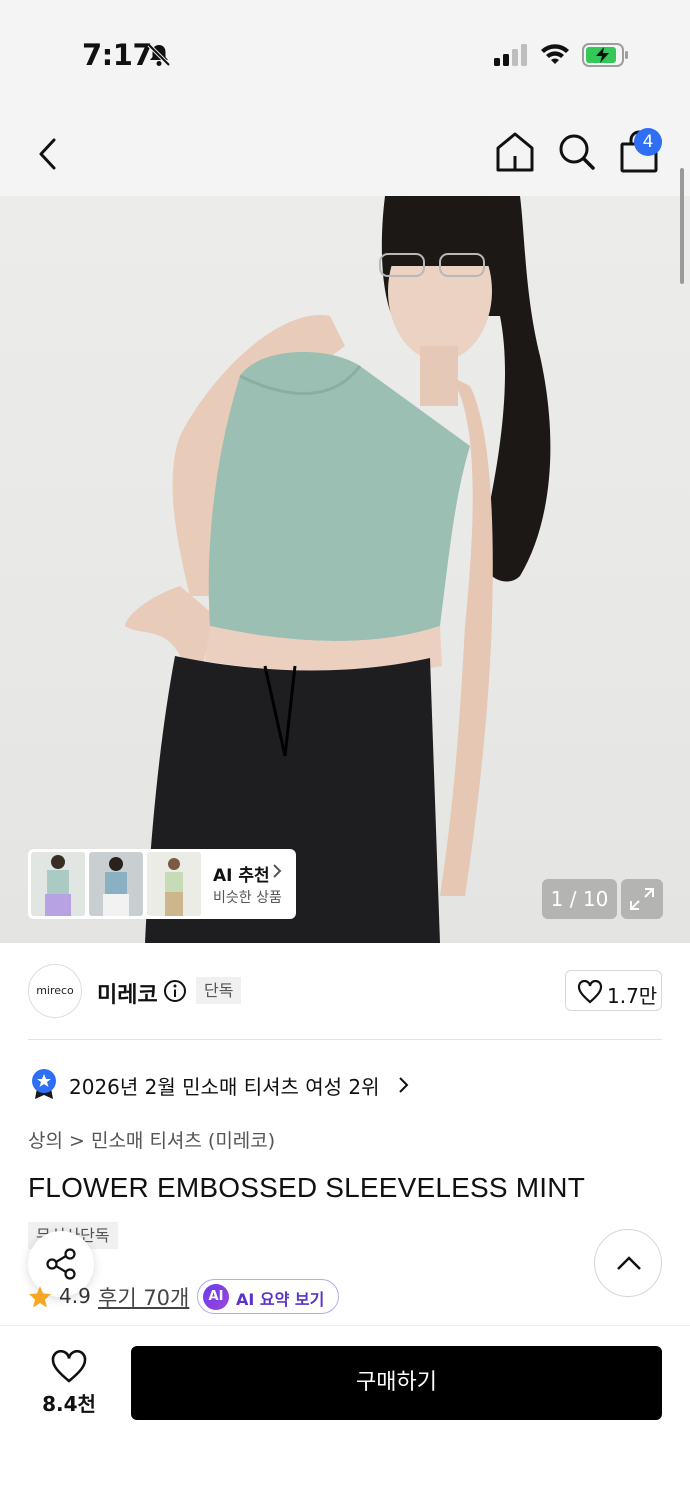 The width and height of the screenshot is (690, 1500). I want to click on home-icon, so click(515, 152).